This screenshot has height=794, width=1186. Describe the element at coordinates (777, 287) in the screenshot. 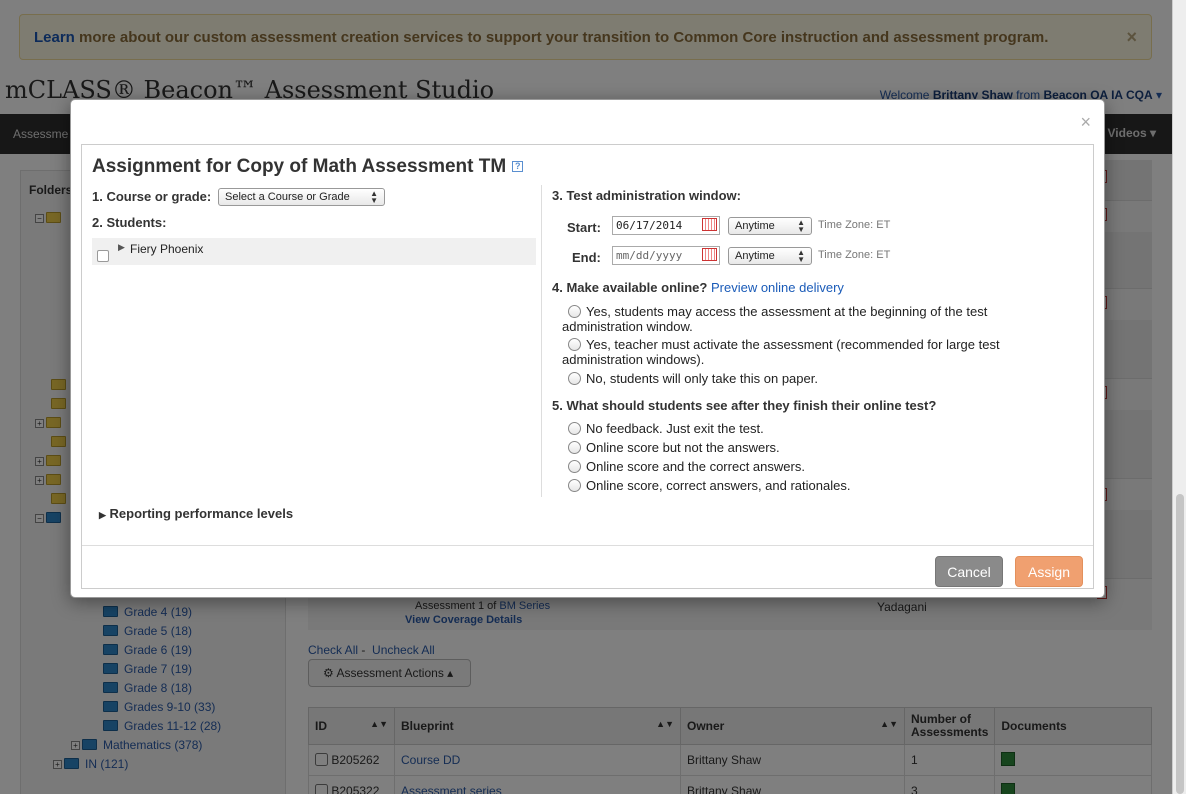

I see `preview-online-link: Preview online delivery` at that location.